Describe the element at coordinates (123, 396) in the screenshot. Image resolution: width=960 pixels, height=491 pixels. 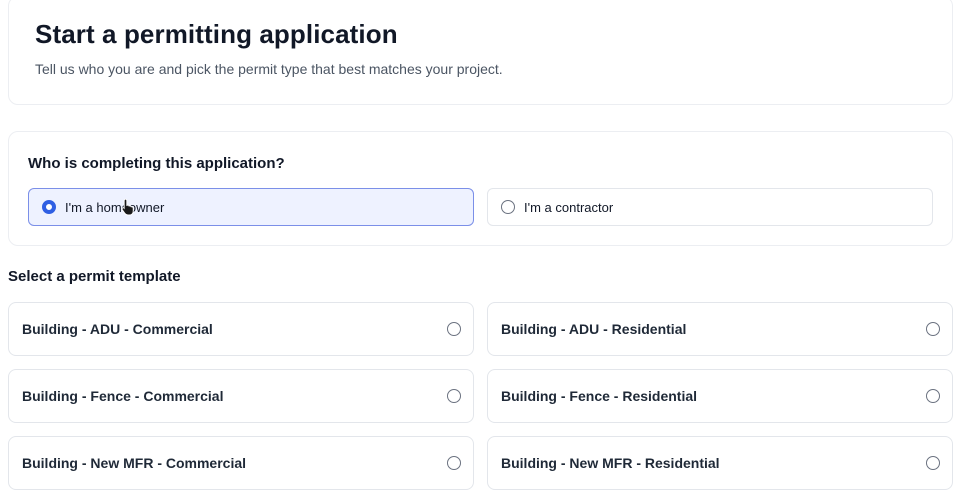
I see `template-label: Building - Fence - Commercial` at that location.